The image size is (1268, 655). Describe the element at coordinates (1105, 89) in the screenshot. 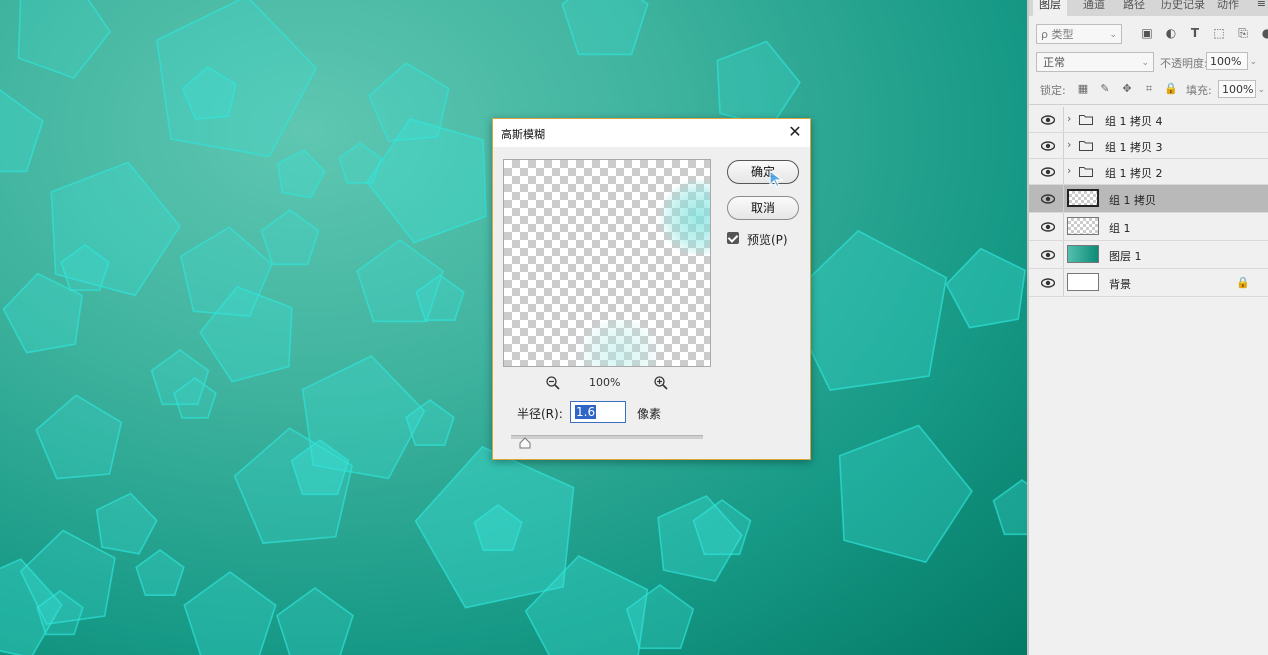

I see `lock-paint-icon: ✎` at that location.